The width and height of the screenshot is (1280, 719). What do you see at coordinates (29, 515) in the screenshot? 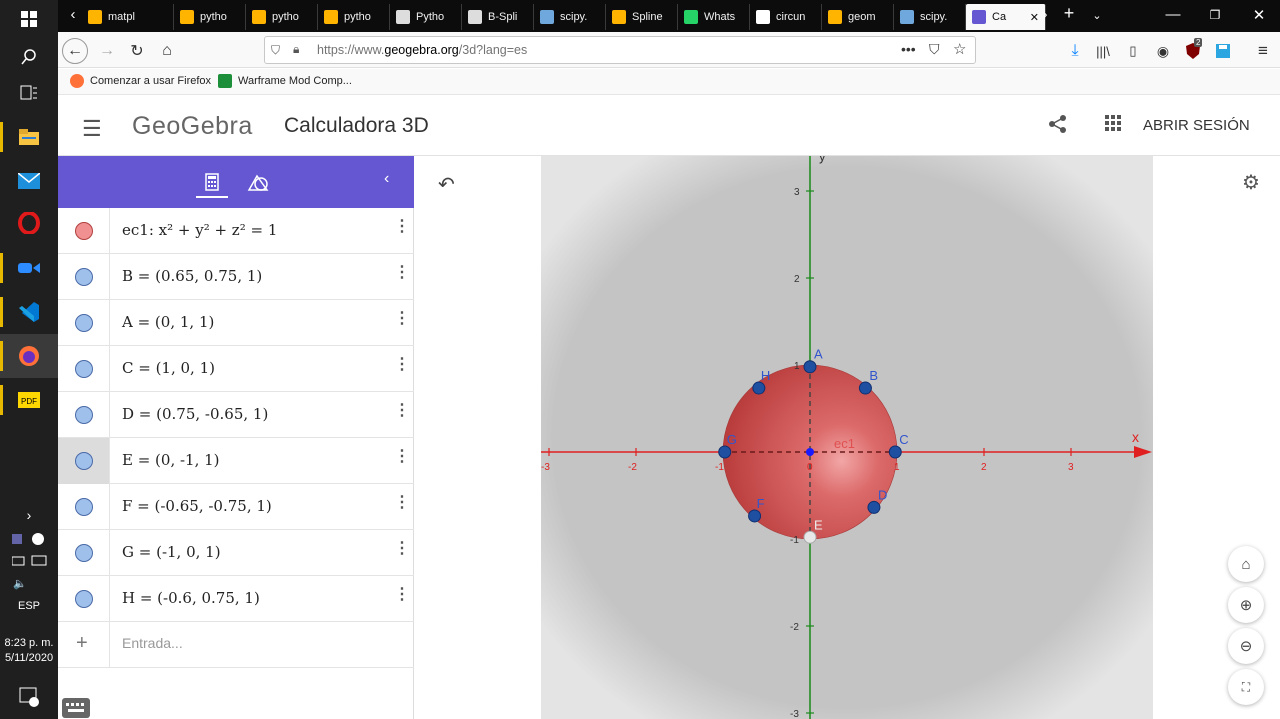
I see `chevron-right-icon: ›` at bounding box center [29, 515].